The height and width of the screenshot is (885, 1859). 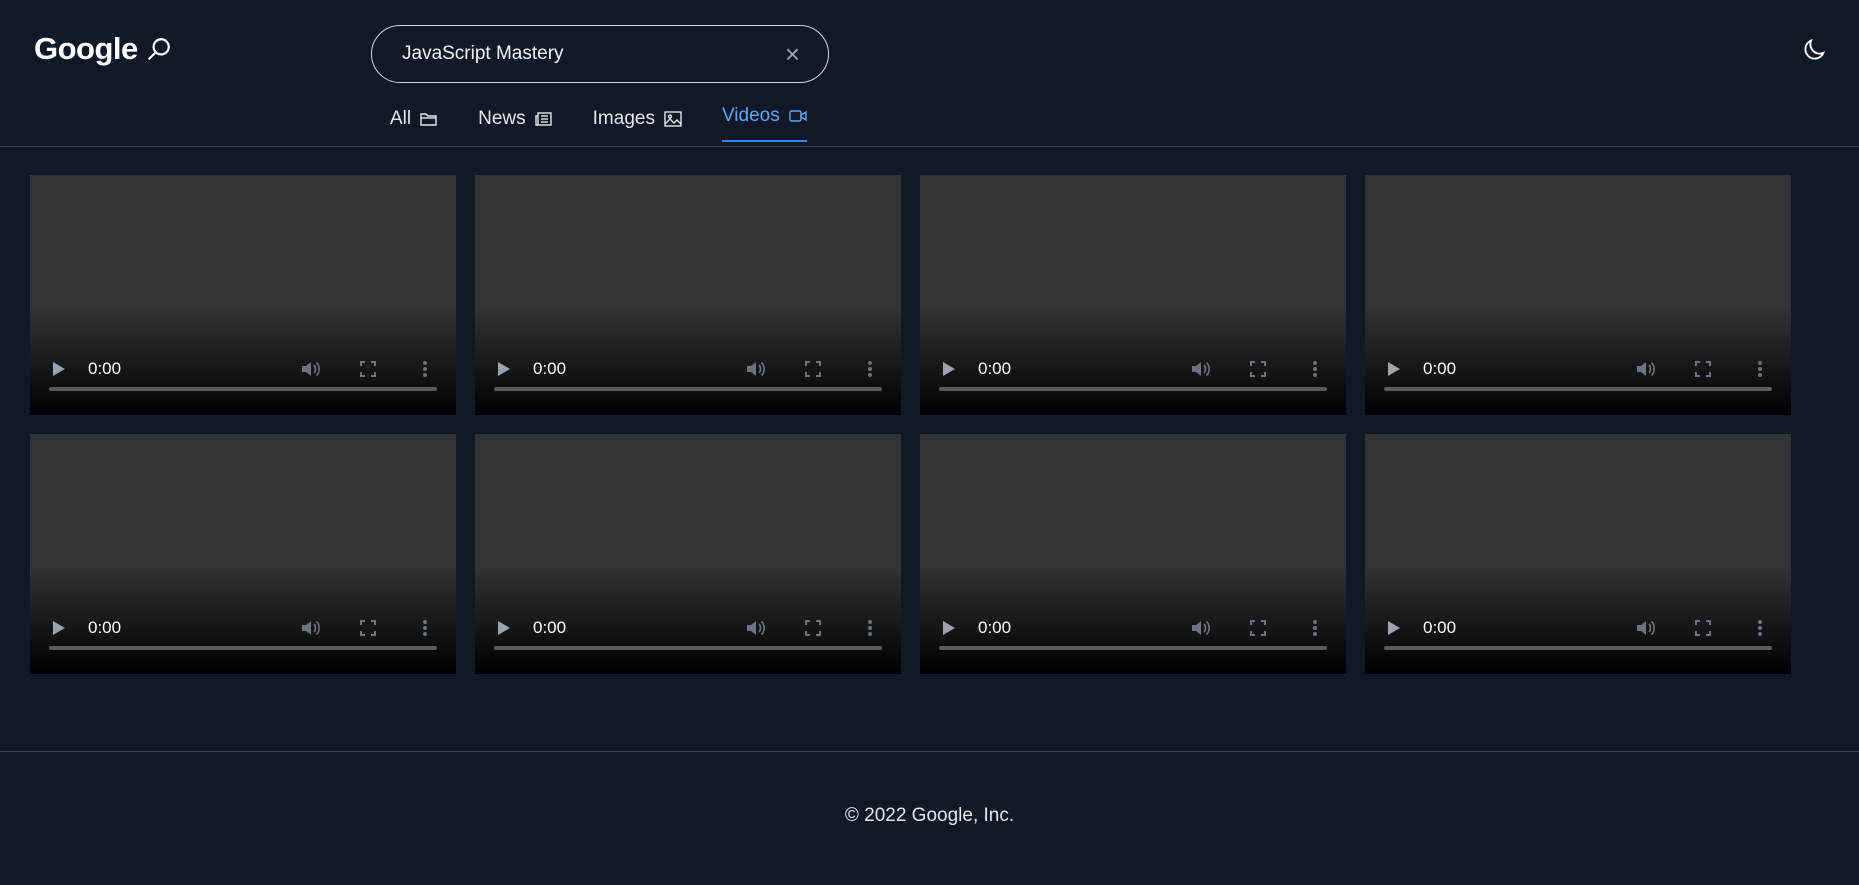 I want to click on newspaper-icon, so click(x=543, y=119).